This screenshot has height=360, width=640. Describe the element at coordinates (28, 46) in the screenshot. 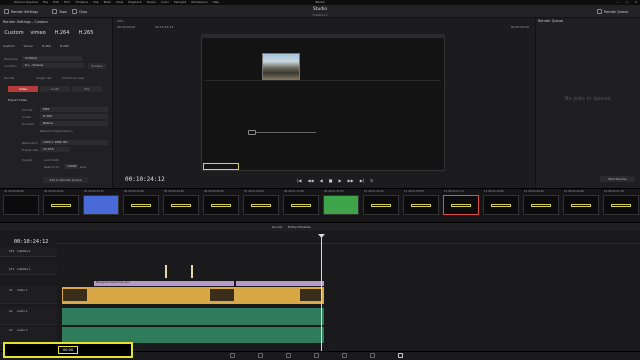

I see `tab-vimeo: Vimeo` at that location.